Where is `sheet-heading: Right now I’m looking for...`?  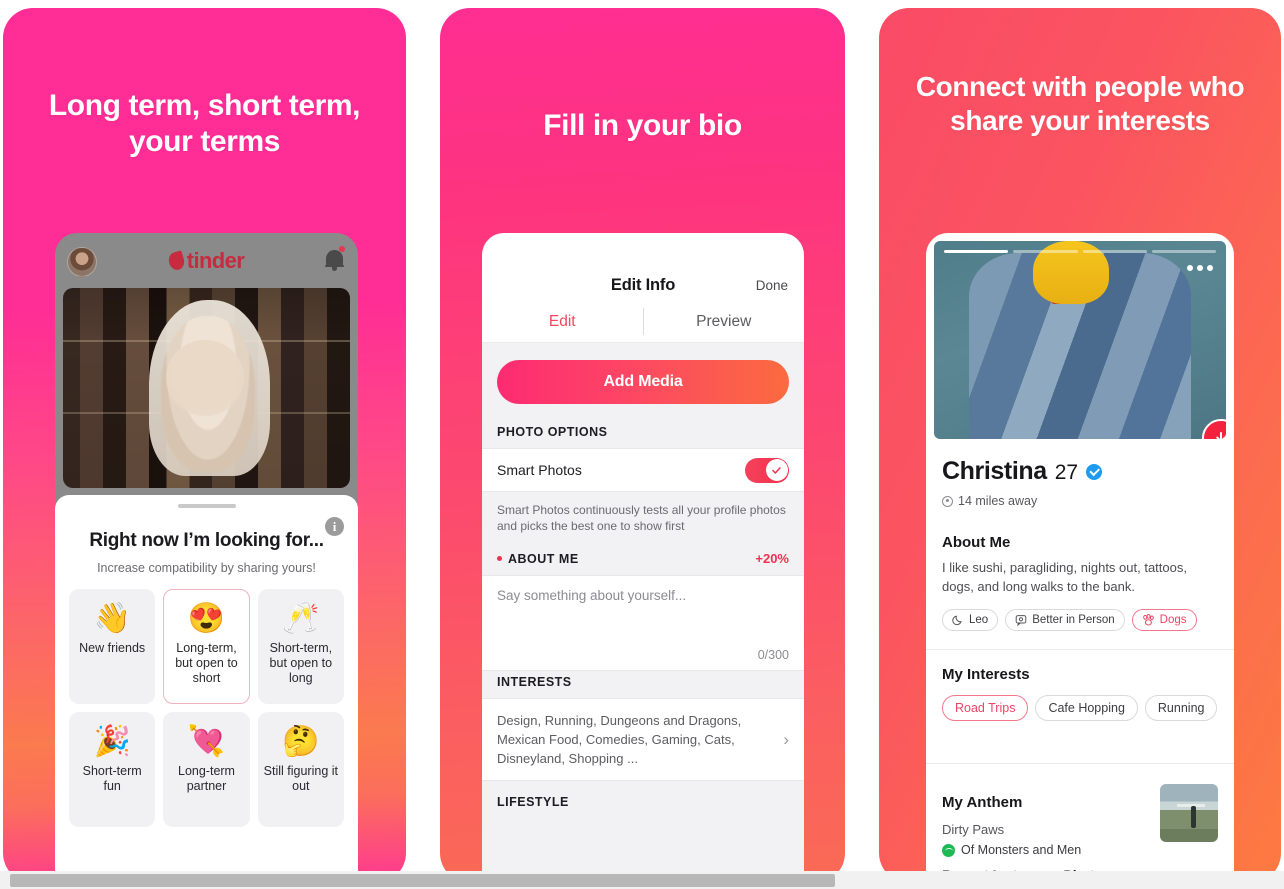 sheet-heading: Right now I’m looking for... is located at coordinates (206, 540).